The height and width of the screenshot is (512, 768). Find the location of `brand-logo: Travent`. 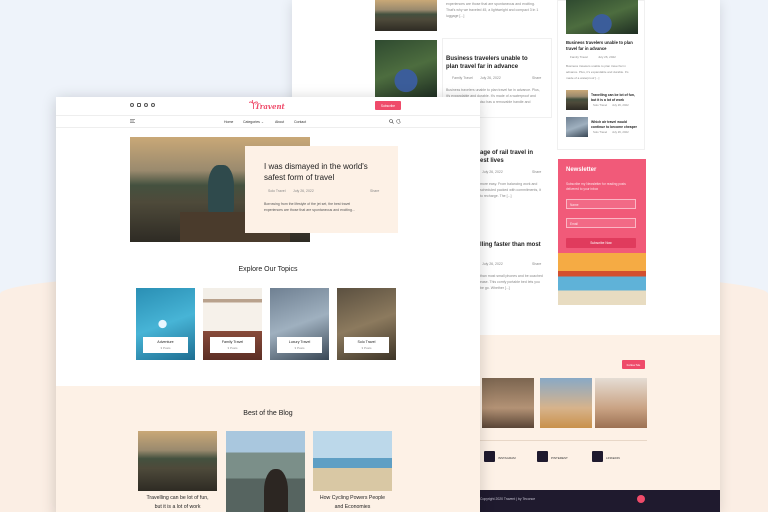

brand-logo: Travent is located at coordinates (270, 106).